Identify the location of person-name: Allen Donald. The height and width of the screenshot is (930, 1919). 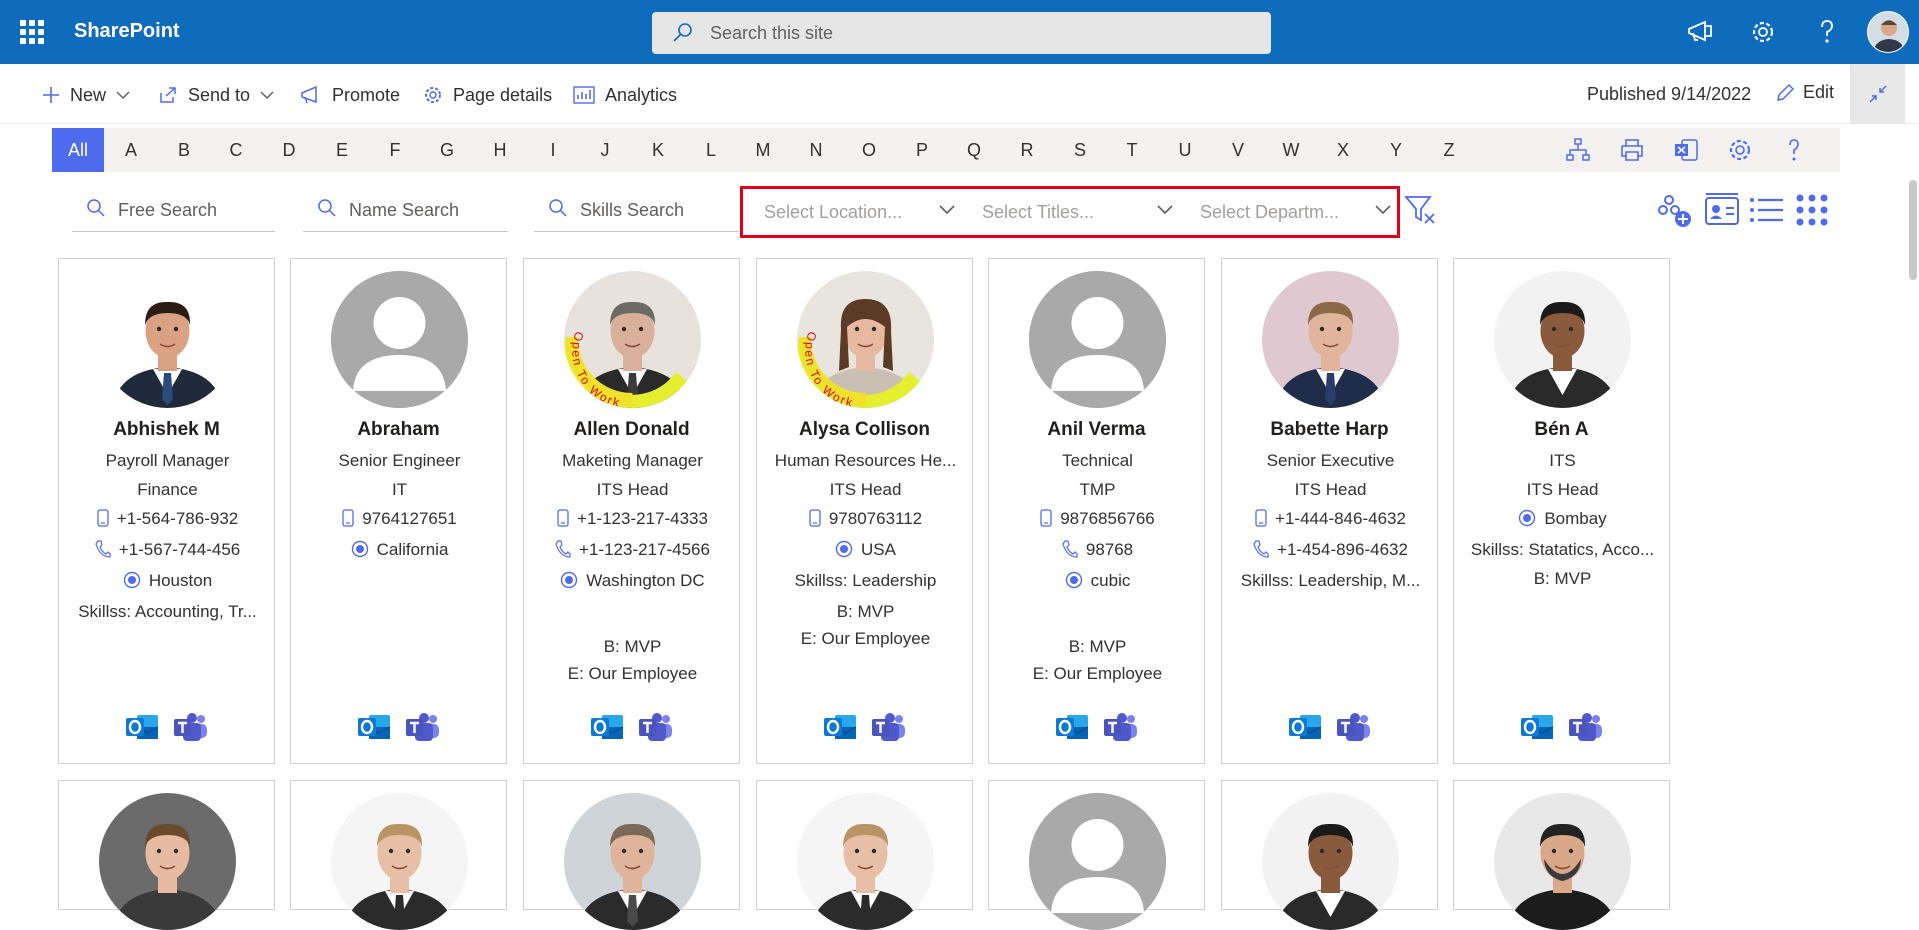
(631, 430).